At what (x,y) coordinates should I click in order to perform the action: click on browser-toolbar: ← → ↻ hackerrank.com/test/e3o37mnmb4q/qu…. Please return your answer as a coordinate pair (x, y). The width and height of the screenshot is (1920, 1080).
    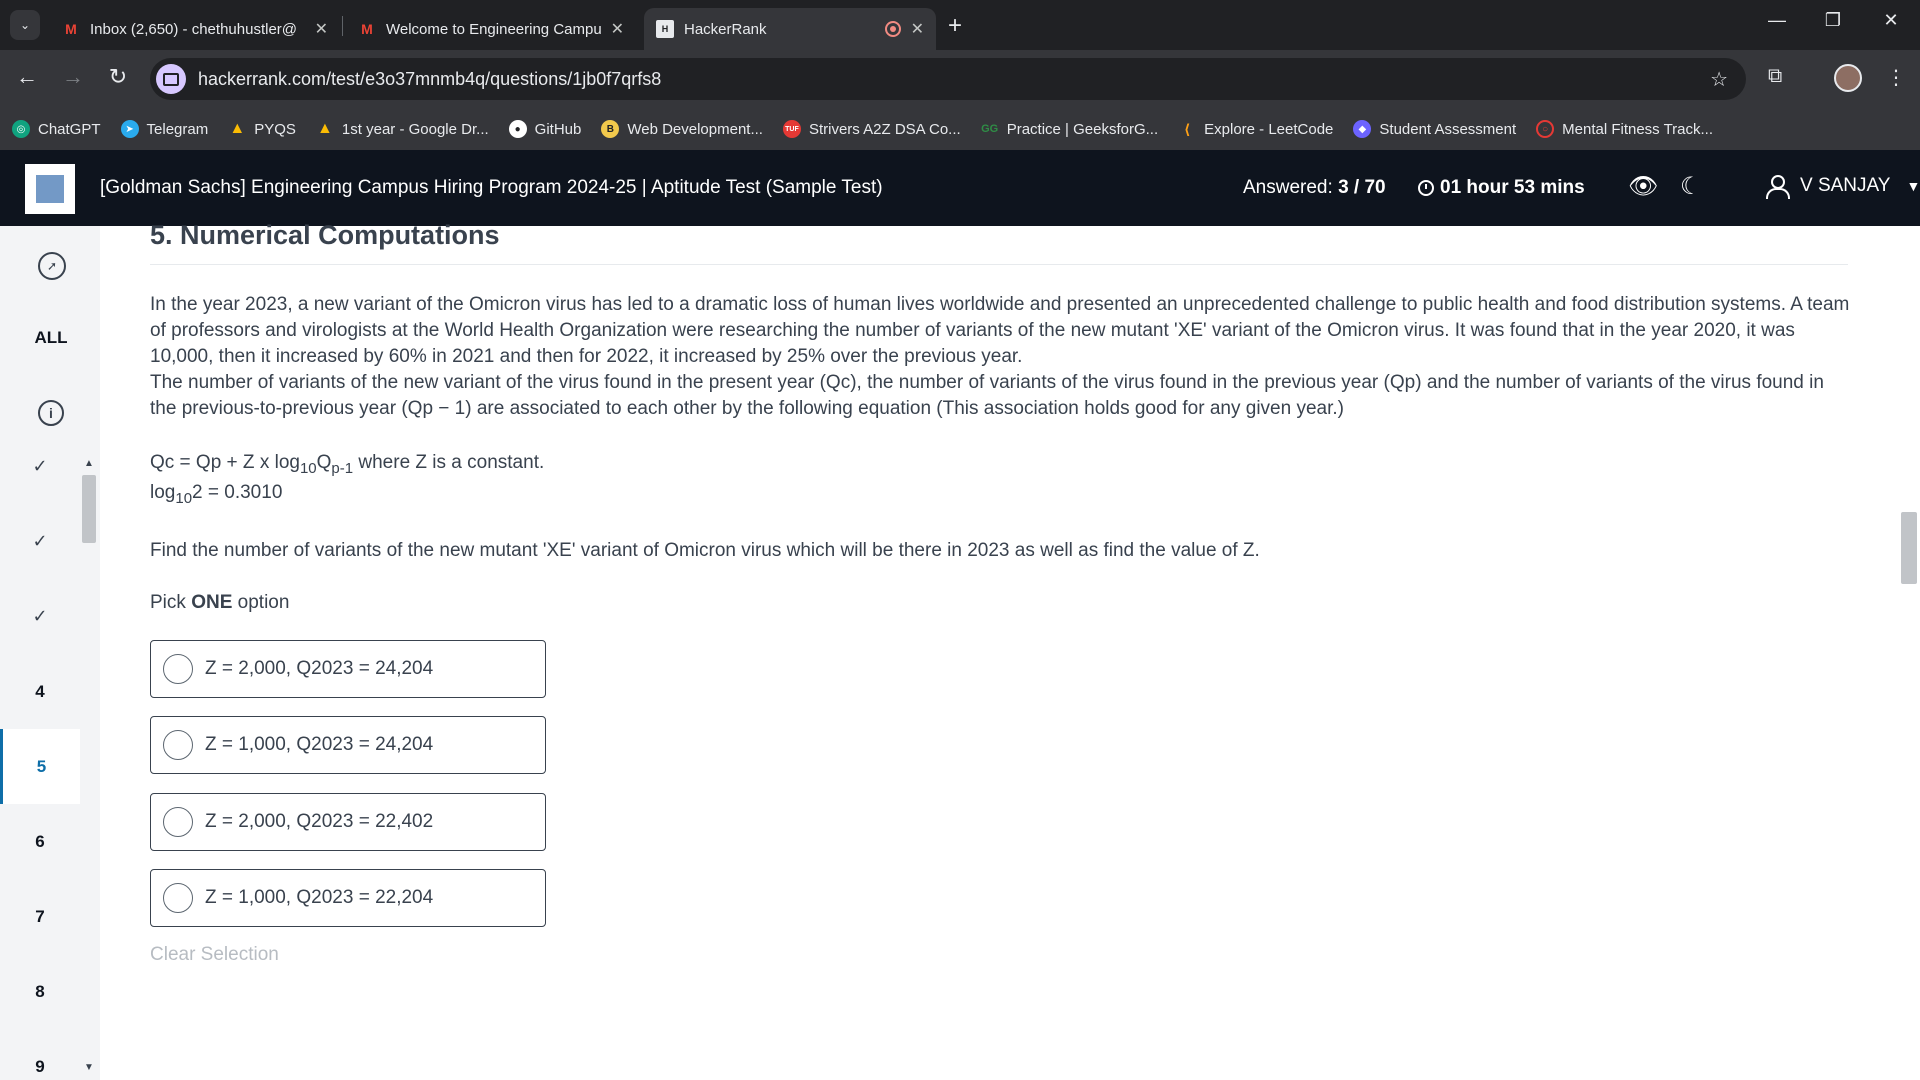
    Looking at the image, I should click on (960, 79).